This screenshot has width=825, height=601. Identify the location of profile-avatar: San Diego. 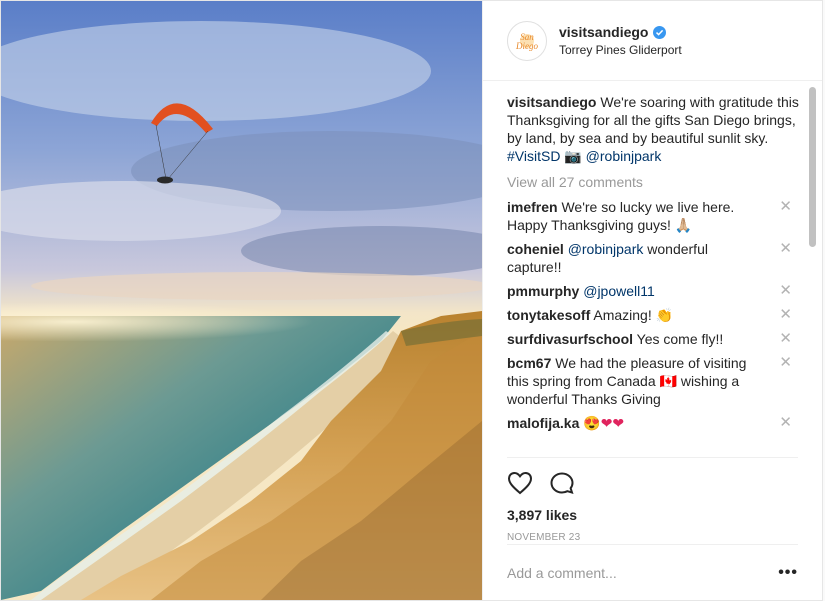
(527, 40).